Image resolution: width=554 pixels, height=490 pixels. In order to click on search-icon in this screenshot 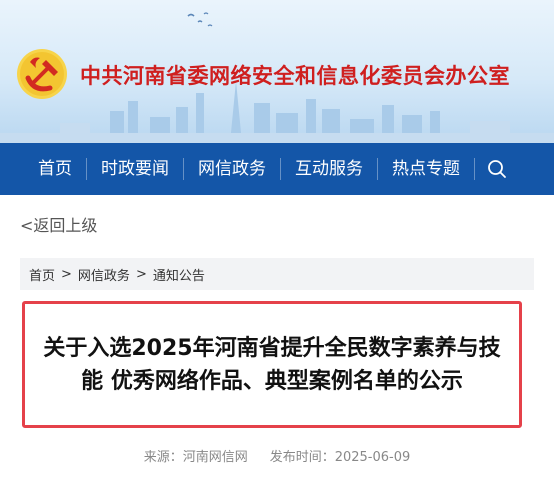, I will do `click(497, 169)`.